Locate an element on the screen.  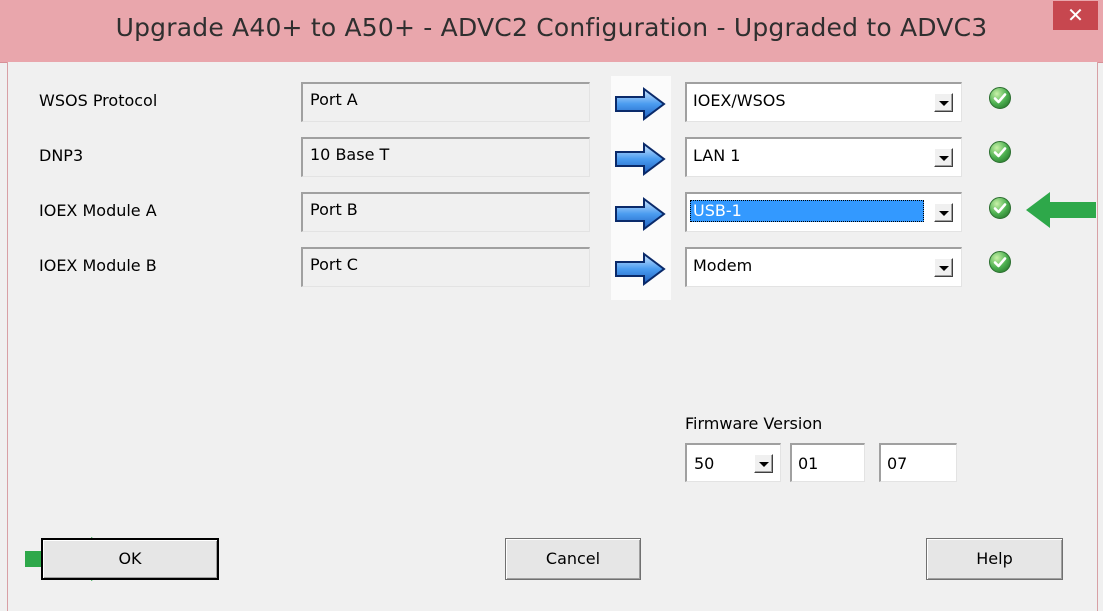
firmware-patch-input: 07 is located at coordinates (918, 462).